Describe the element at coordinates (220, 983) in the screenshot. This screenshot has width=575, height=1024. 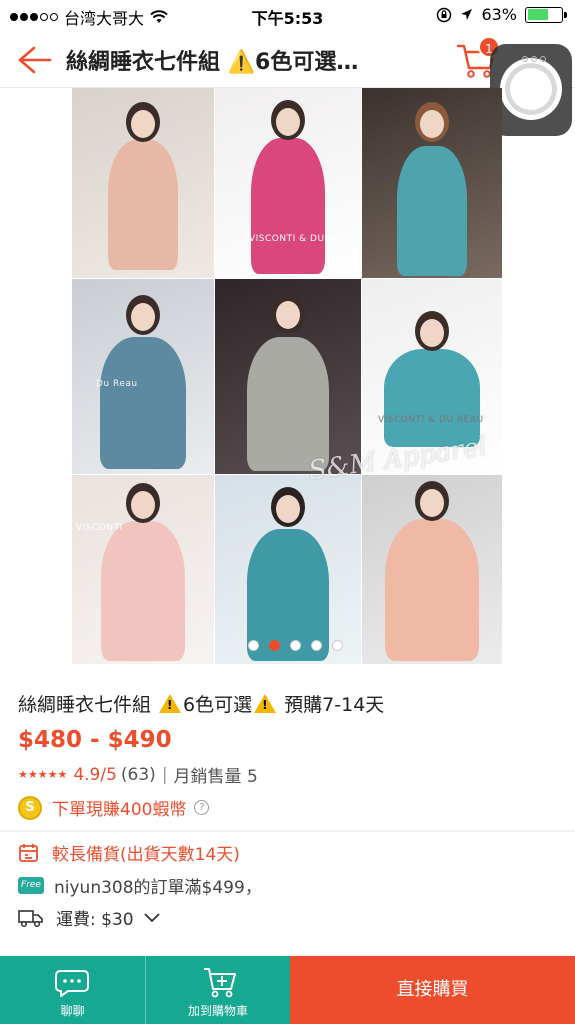
I see `add-to-cart-icon` at that location.